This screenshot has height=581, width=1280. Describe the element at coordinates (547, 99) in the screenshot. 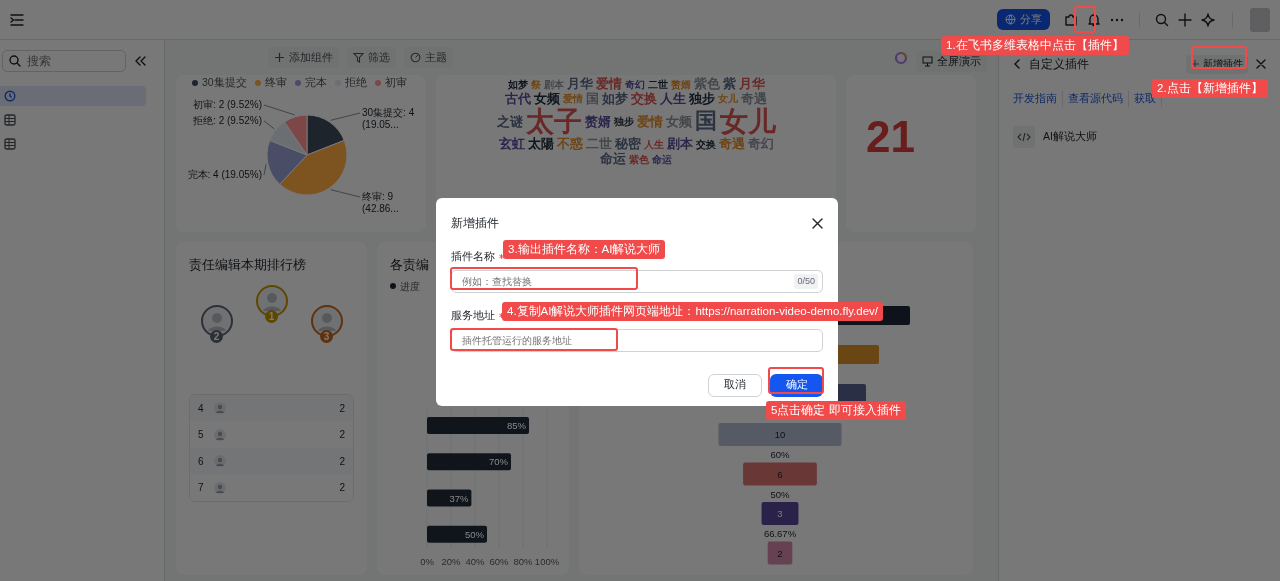

I see `cloud-word: 女频` at that location.